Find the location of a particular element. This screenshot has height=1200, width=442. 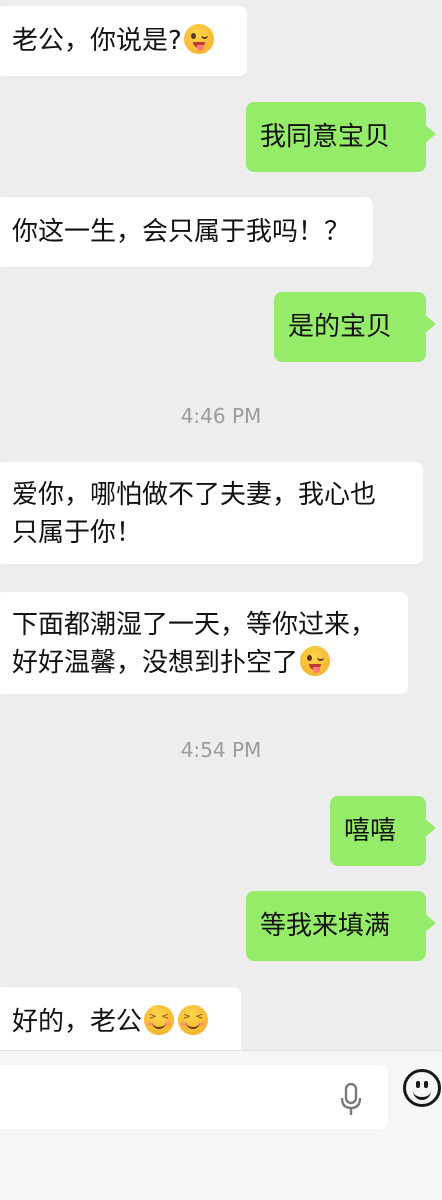

timestamp: 4:46 PM is located at coordinates (221, 416).